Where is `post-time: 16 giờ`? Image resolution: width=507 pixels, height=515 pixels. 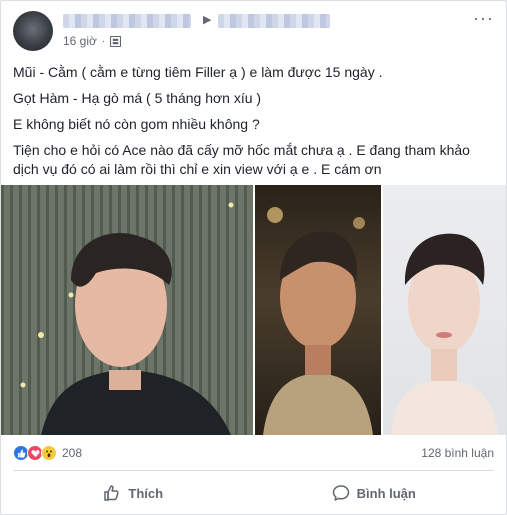 post-time: 16 giờ is located at coordinates (80, 41).